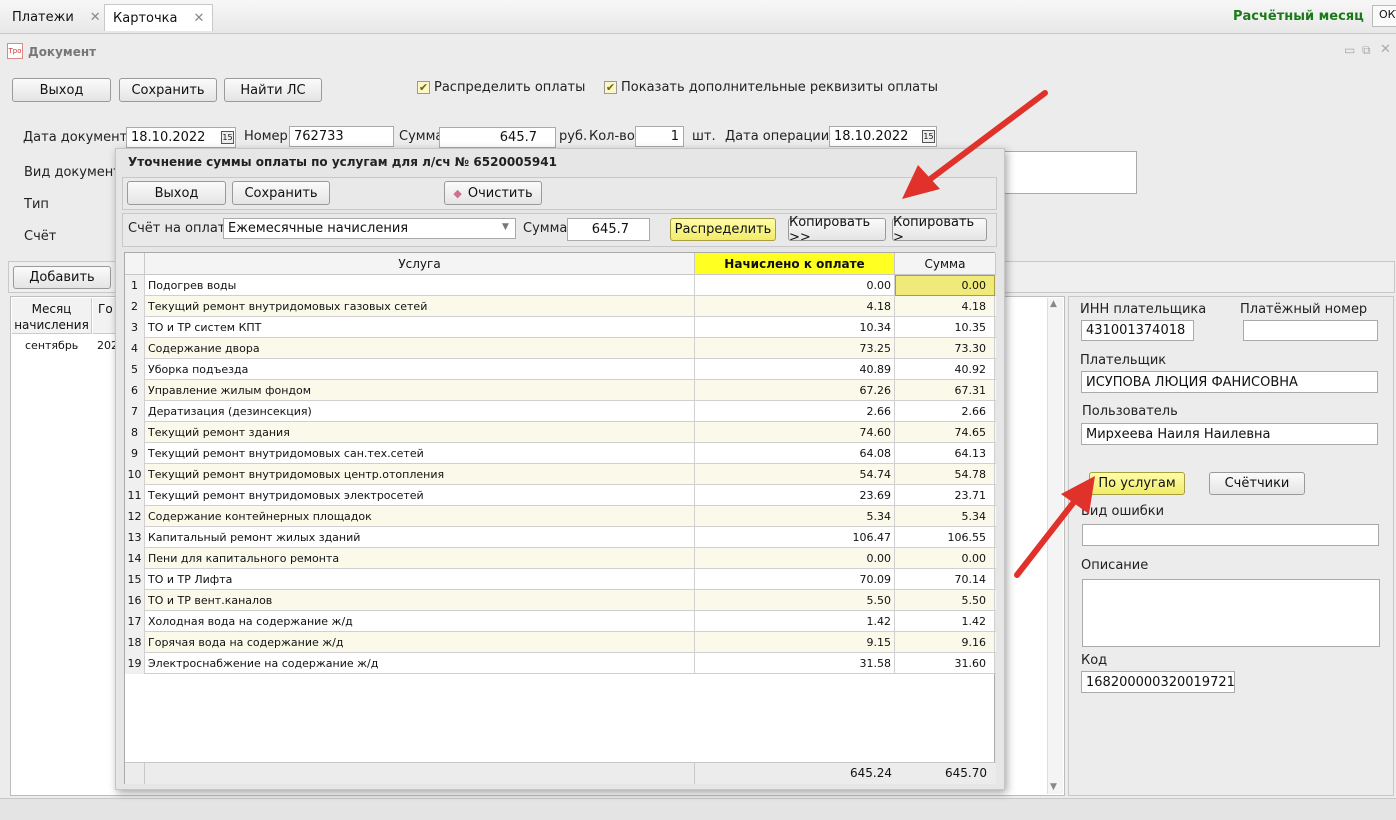  What do you see at coordinates (281, 193) in the screenshot?
I see `dialog-save-button: Сохранить` at bounding box center [281, 193].